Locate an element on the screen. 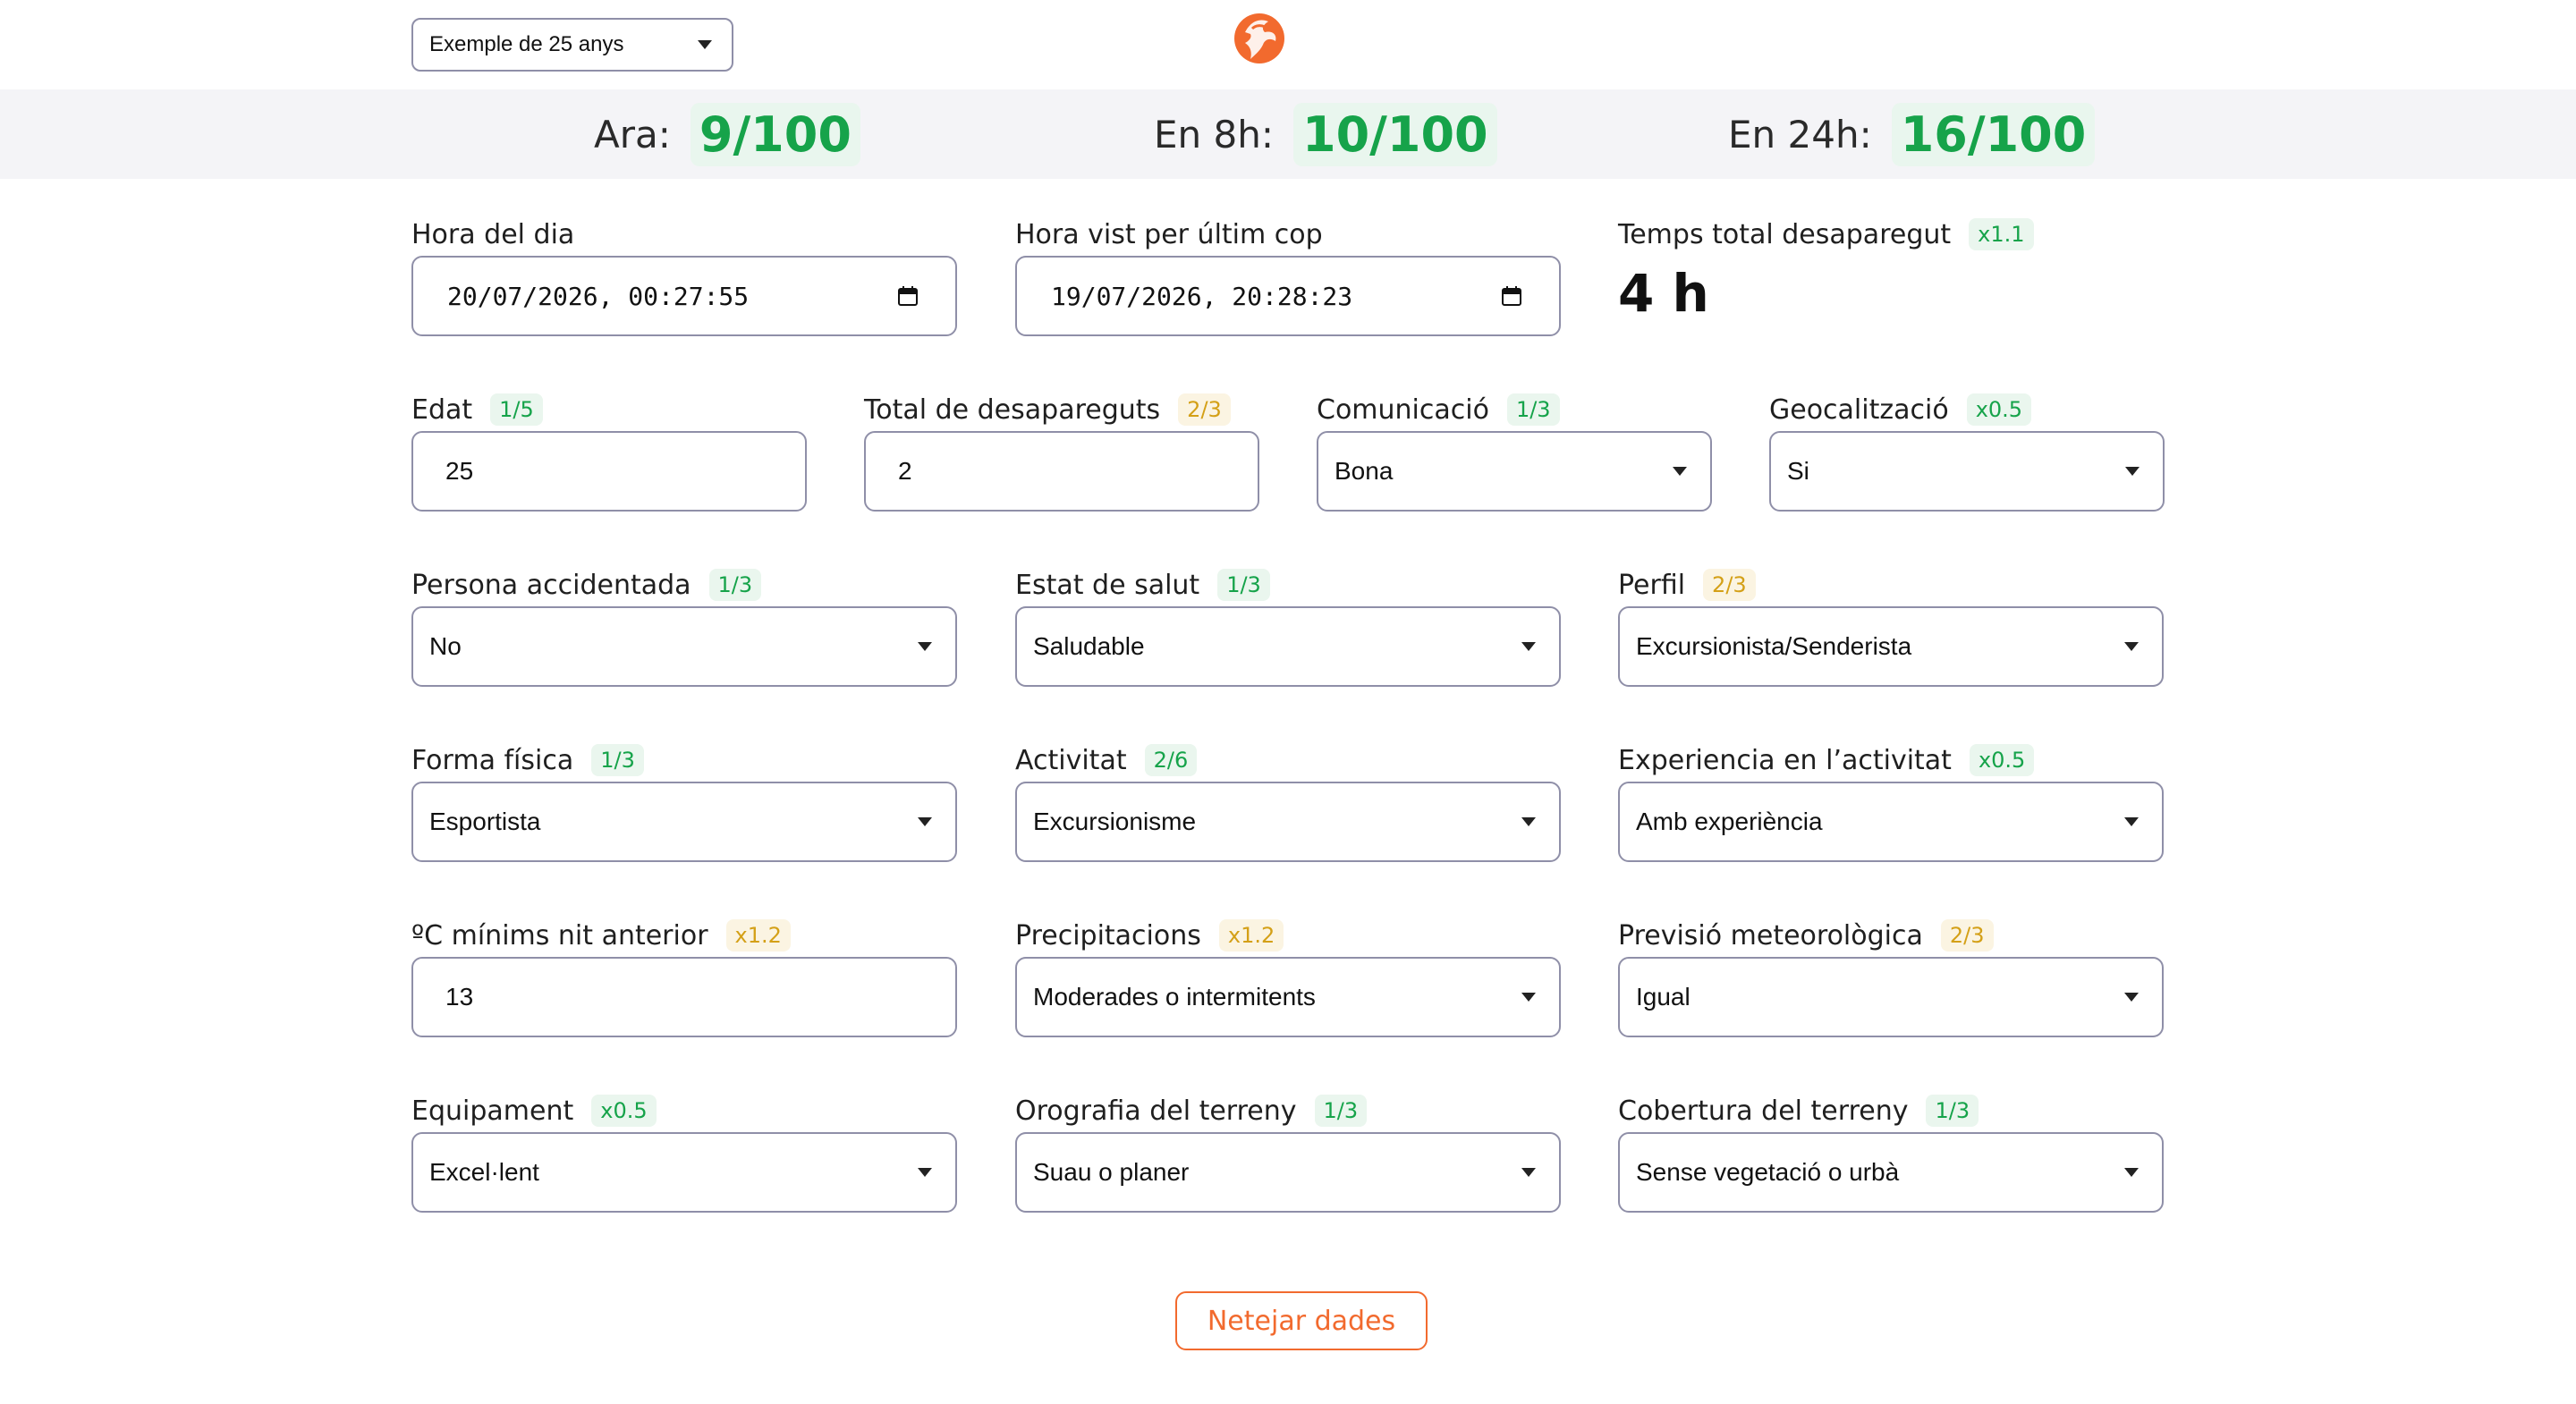 The height and width of the screenshot is (1404, 2576). orografia-value: Suau o planer is located at coordinates (1111, 1172).